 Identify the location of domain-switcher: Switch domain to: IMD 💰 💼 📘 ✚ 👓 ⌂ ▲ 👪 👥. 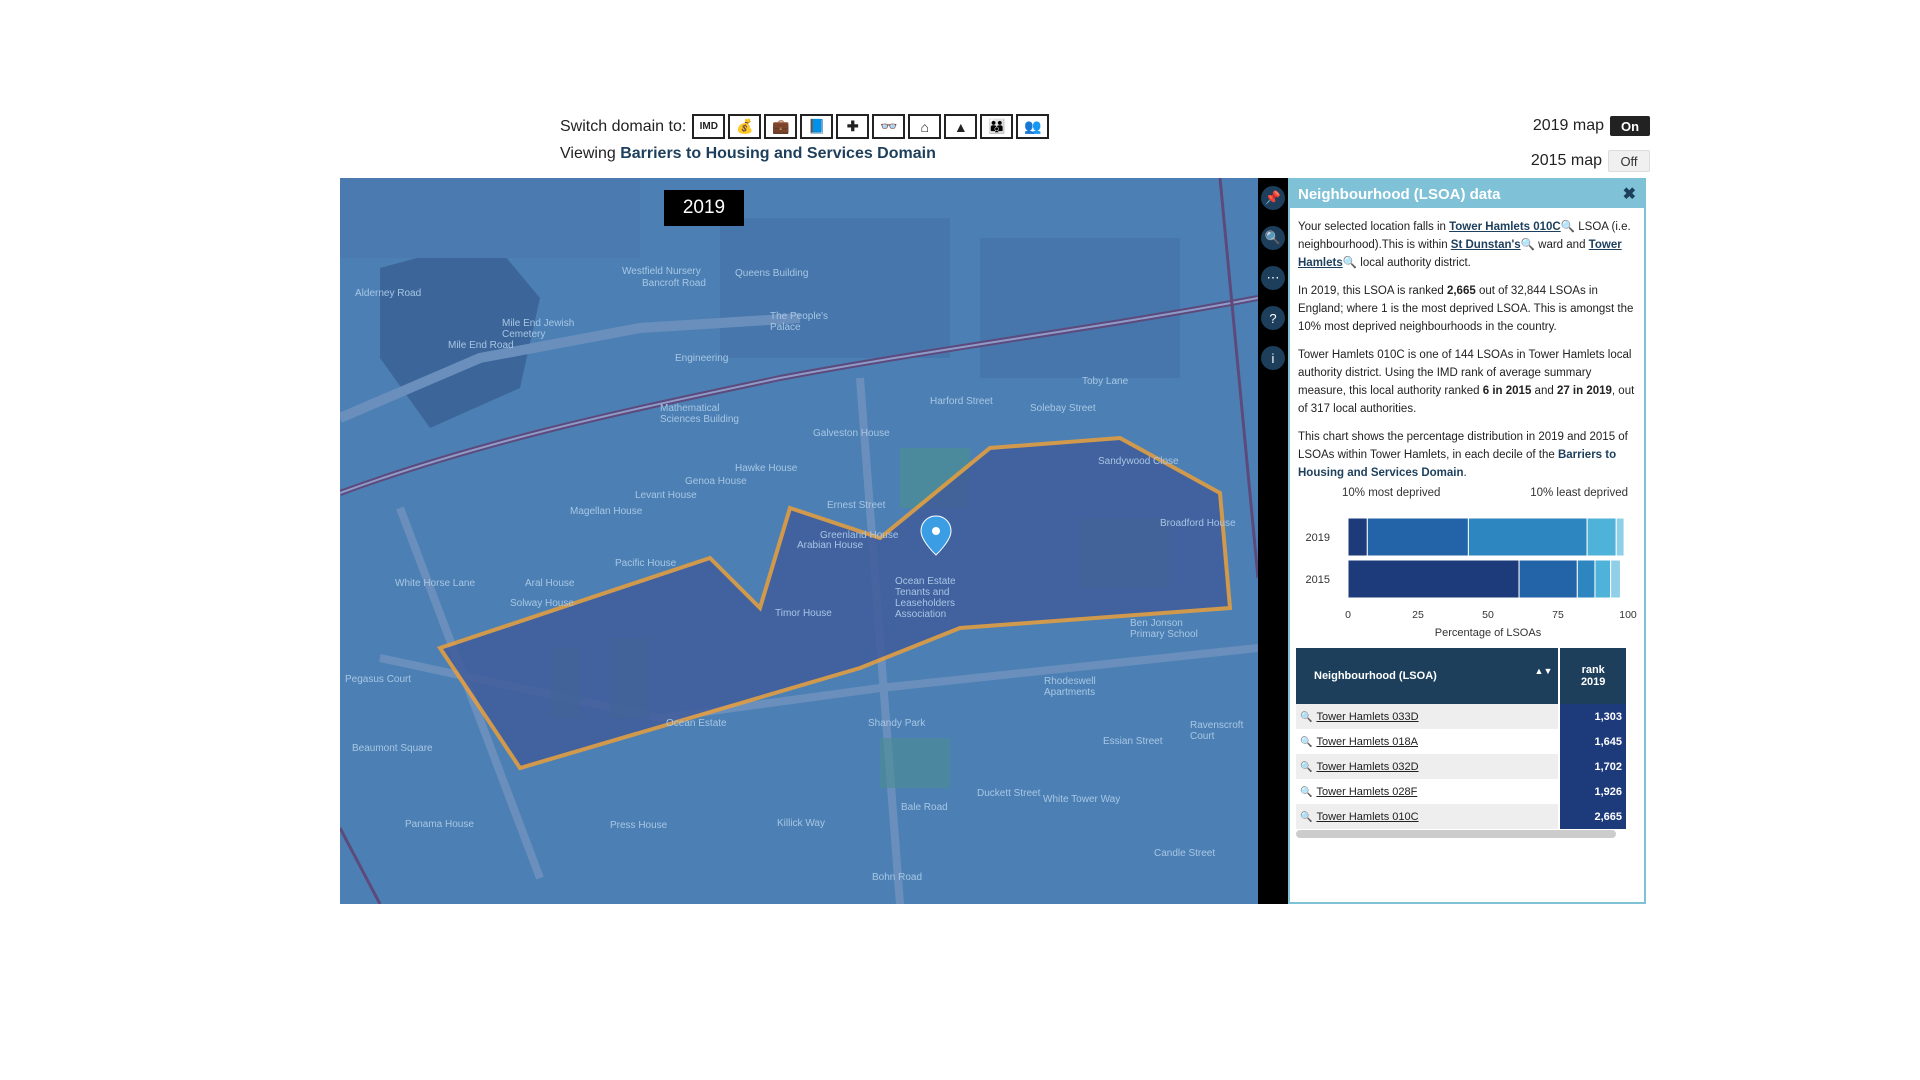
(806, 126).